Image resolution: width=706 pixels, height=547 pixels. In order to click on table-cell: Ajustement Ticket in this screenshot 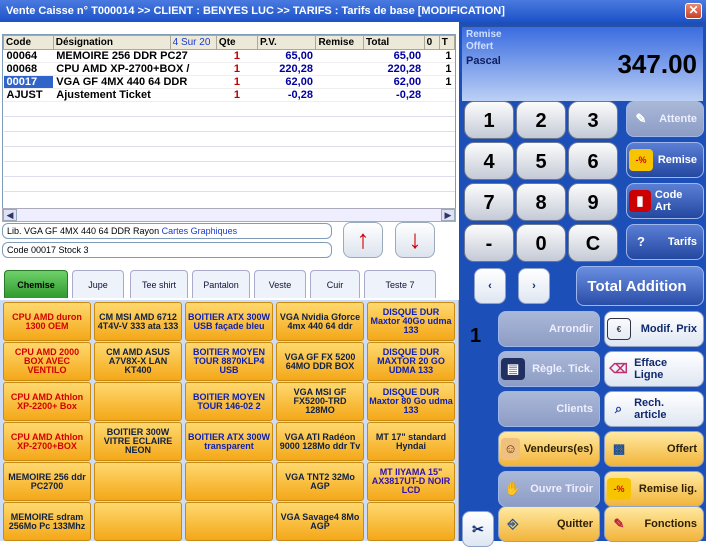, I will do `click(135, 95)`.